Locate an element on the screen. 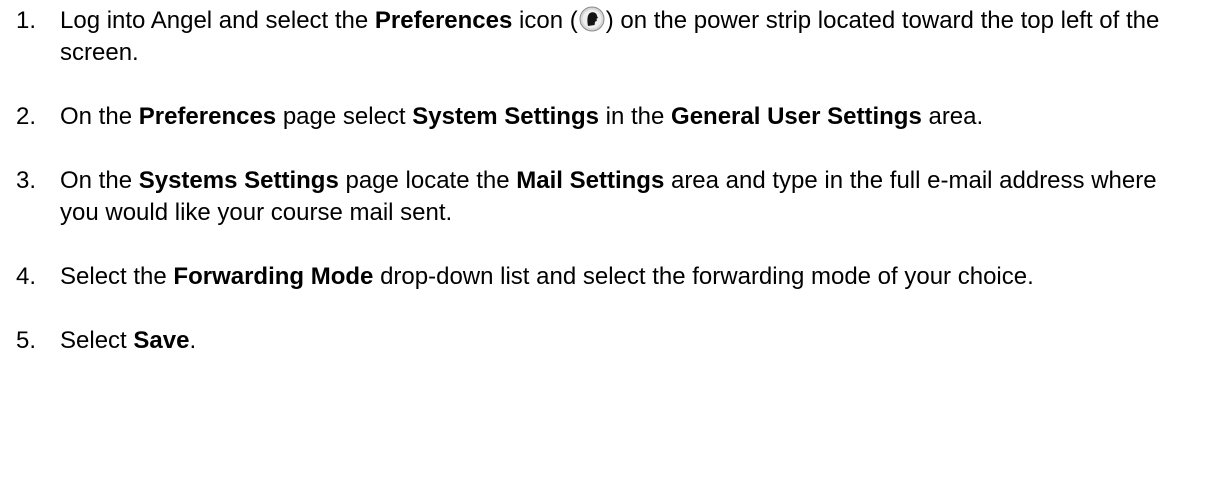 Image resolution: width=1206 pixels, height=489 pixels. ui-term: System Settings is located at coordinates (505, 116).